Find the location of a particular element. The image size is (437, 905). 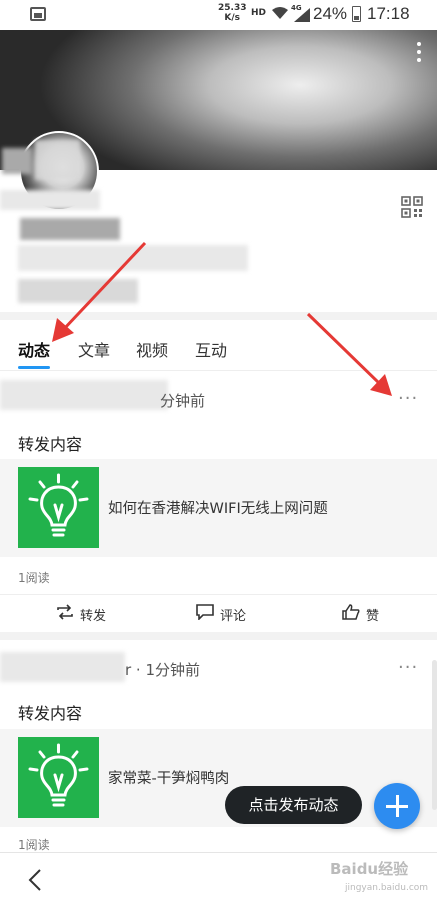

wifi-icon is located at coordinates (280, 13).